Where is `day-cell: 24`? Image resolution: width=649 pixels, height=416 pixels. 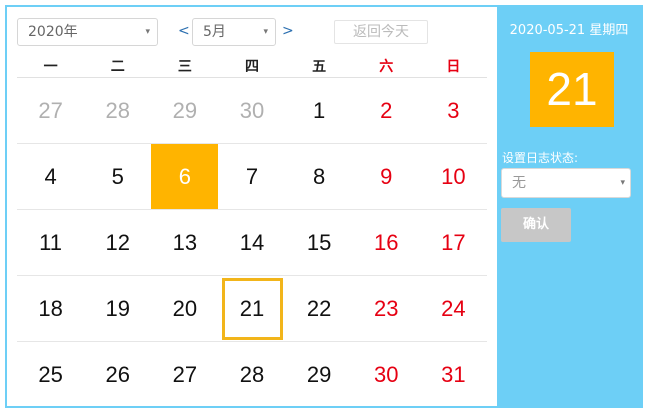 day-cell: 24 is located at coordinates (453, 309).